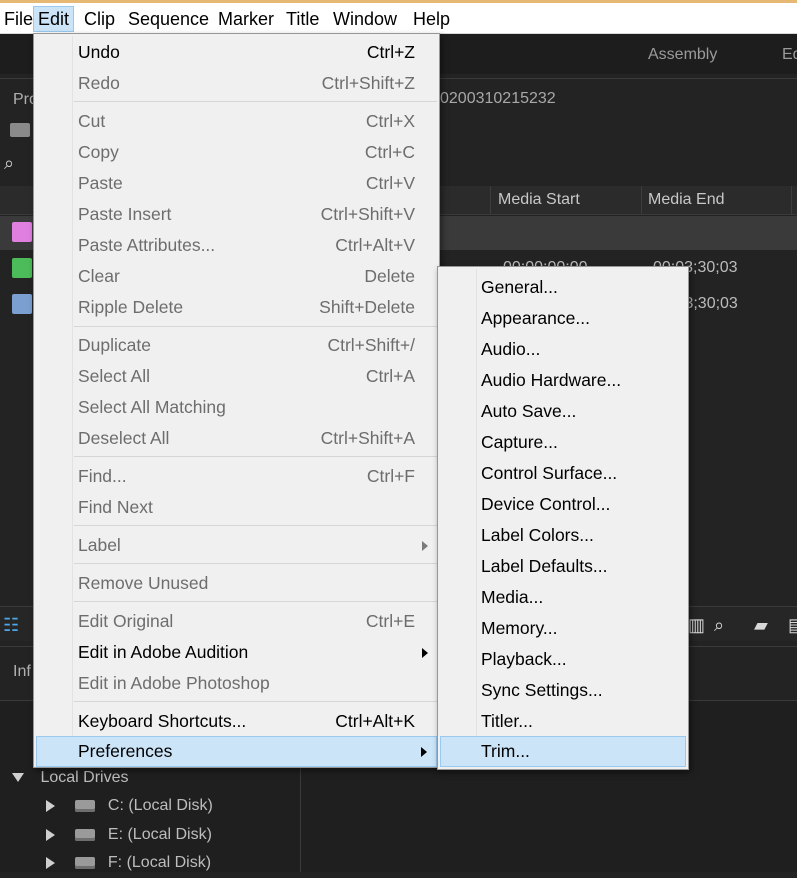  I want to click on sequence-name: 0200310215232, so click(498, 98).